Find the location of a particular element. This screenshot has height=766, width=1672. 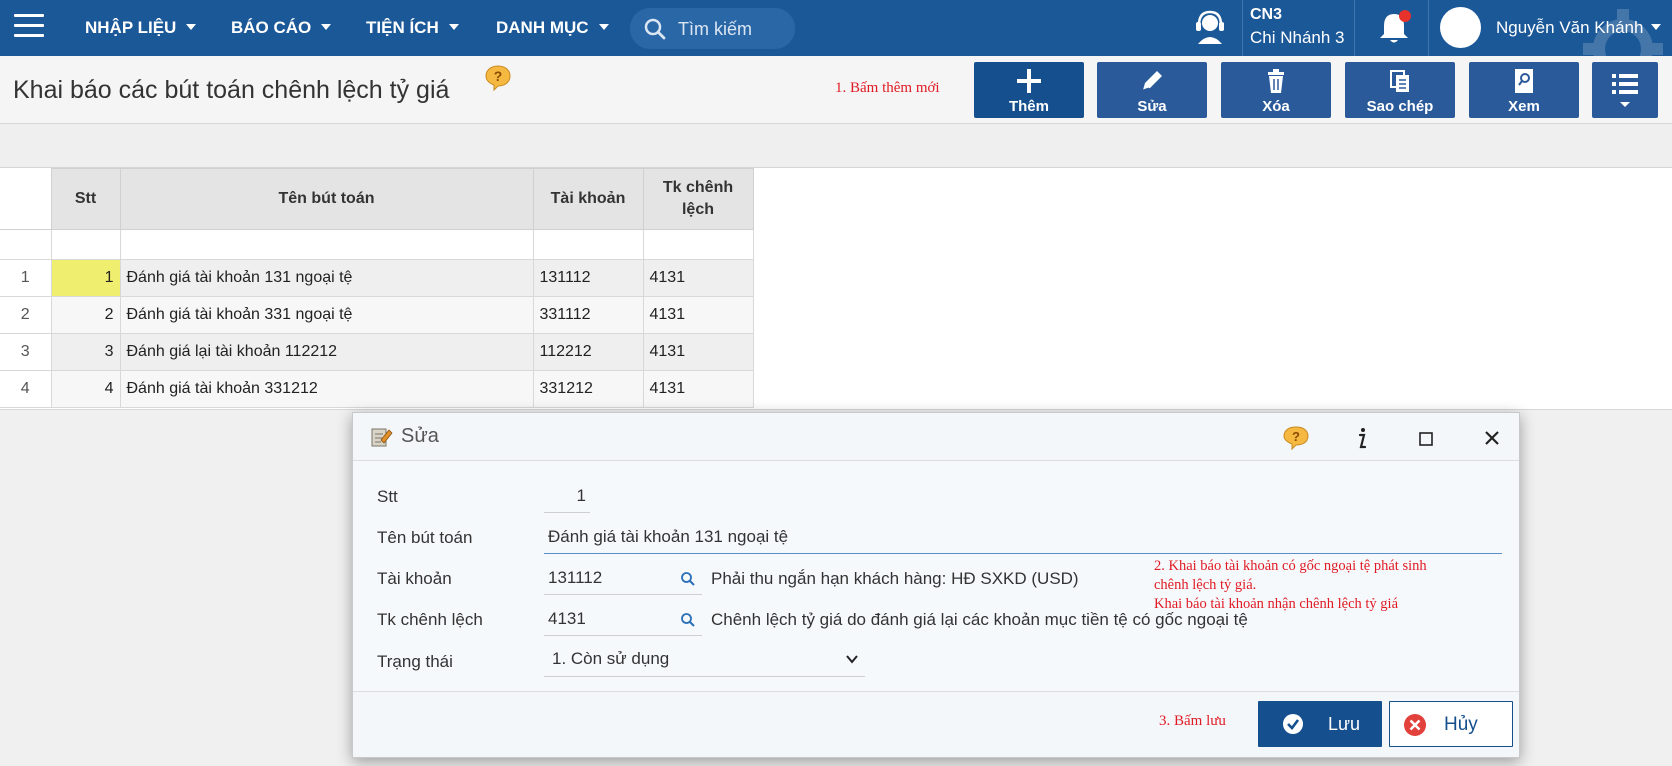

delete-button: Xóa is located at coordinates (1276, 90).